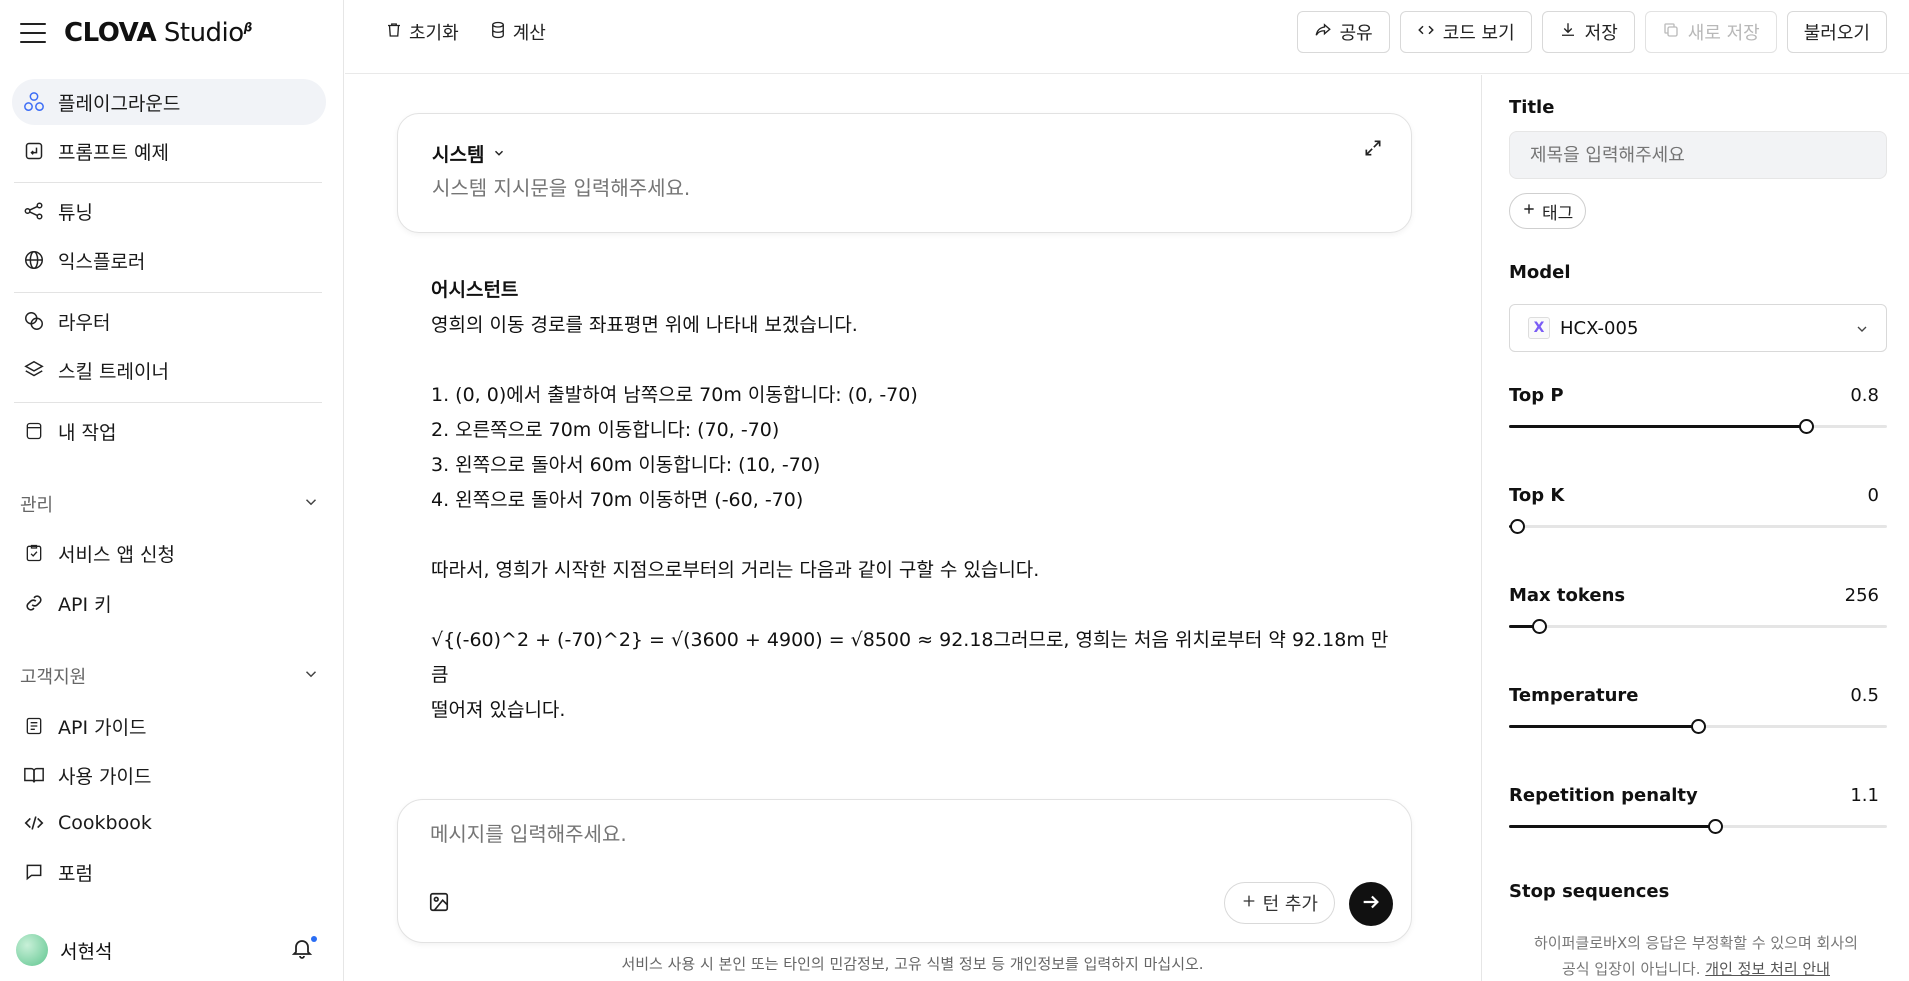 The height and width of the screenshot is (981, 1909). Describe the element at coordinates (86, 951) in the screenshot. I see `user-name: 서현석` at that location.